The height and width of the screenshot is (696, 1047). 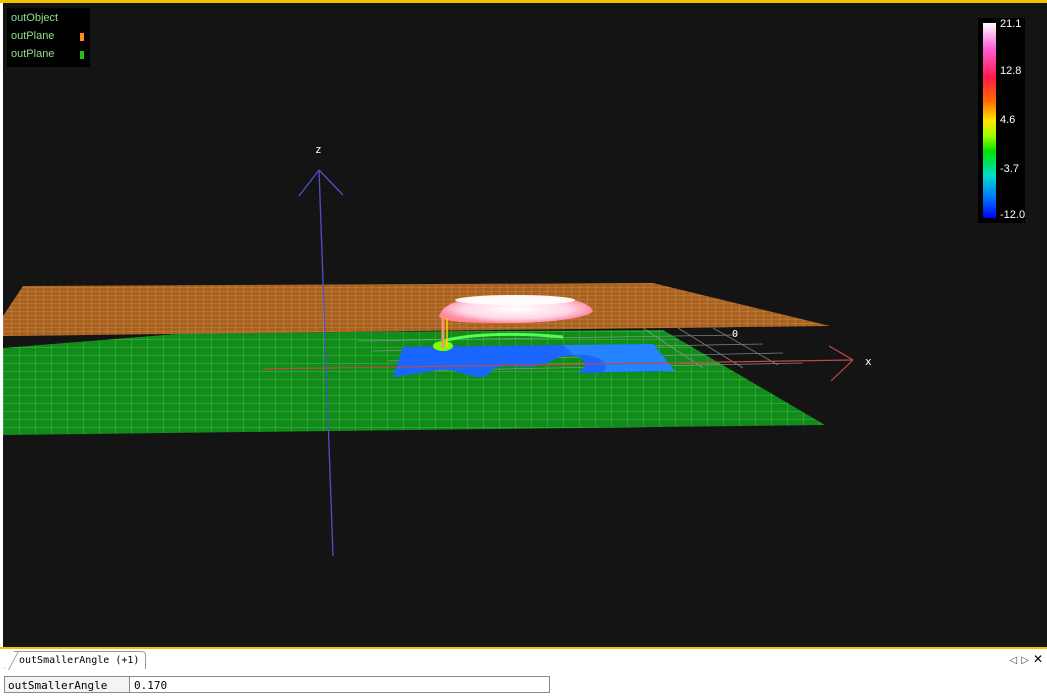 What do you see at coordinates (67, 684) in the screenshot?
I see `output-field-label: outSmallerAngle` at bounding box center [67, 684].